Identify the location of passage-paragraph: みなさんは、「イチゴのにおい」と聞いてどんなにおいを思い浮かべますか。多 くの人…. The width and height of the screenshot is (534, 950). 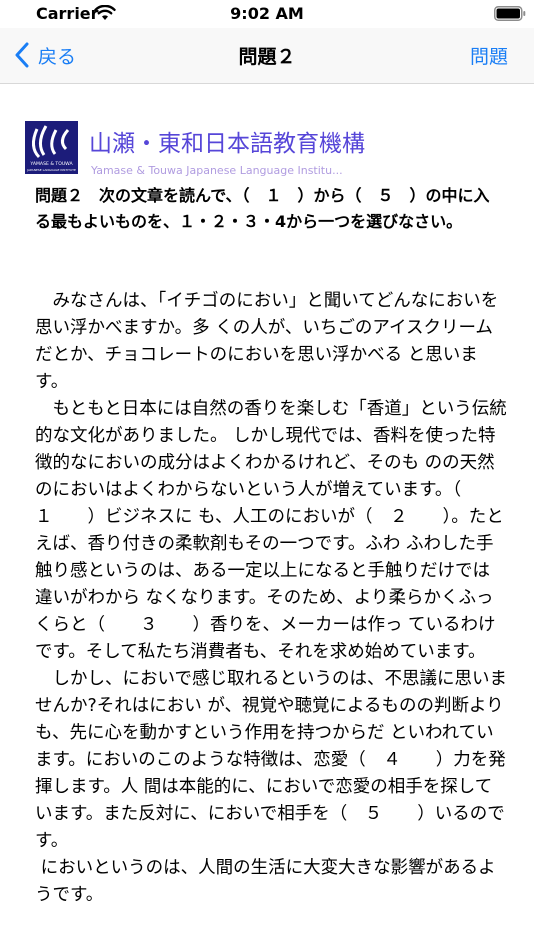
(267, 341).